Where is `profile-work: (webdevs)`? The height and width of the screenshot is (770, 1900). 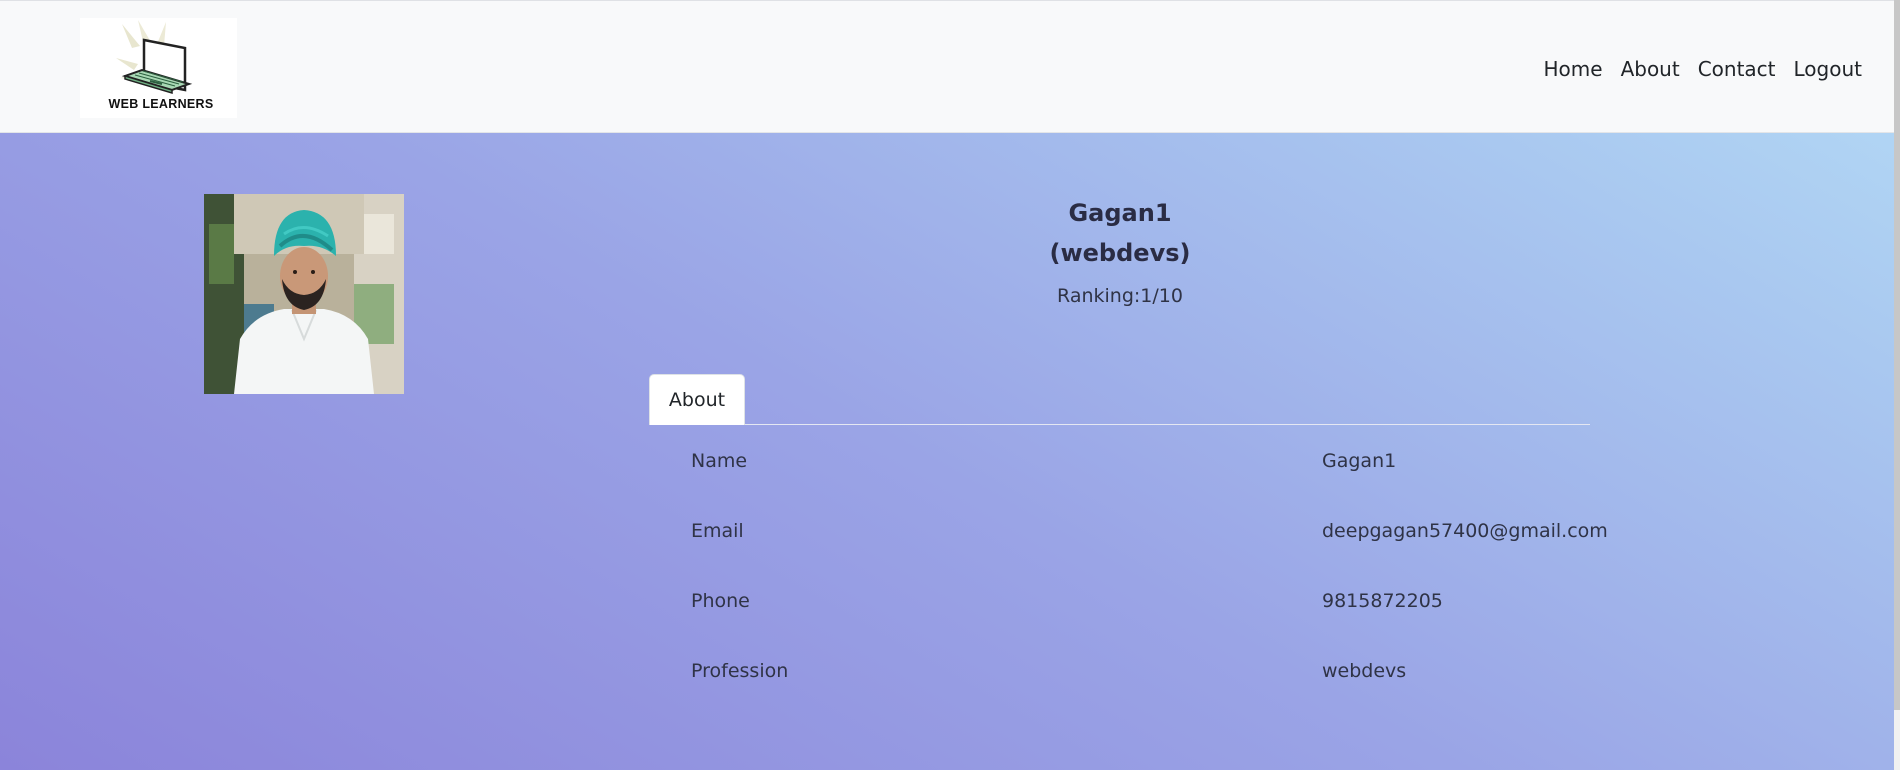 profile-work: (webdevs) is located at coordinates (1120, 253).